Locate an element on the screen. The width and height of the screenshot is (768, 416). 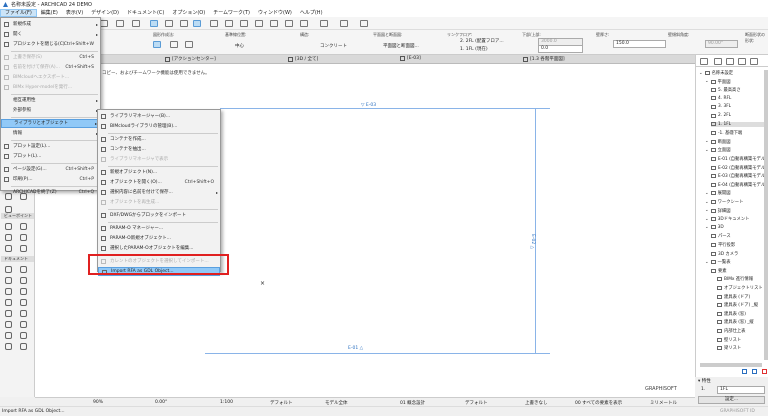
menu-item-1: 開く ▸ is located at coordinates (50, 34).